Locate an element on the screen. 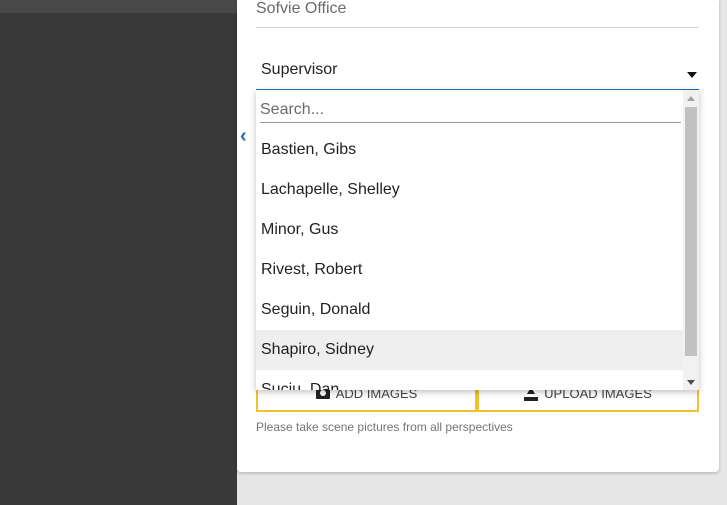 This screenshot has width=727, height=505. office-field-underline is located at coordinates (477, 27).